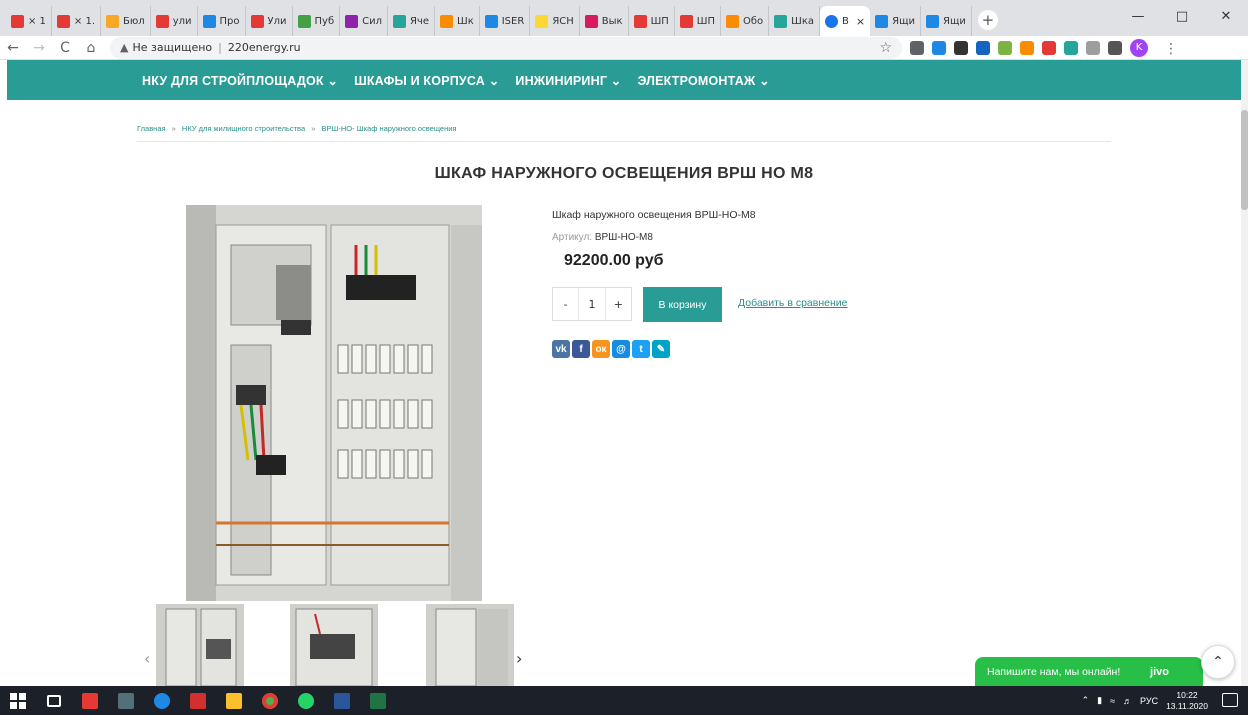 The image size is (1248, 715). I want to click on qty-plus-button: +, so click(617, 304).